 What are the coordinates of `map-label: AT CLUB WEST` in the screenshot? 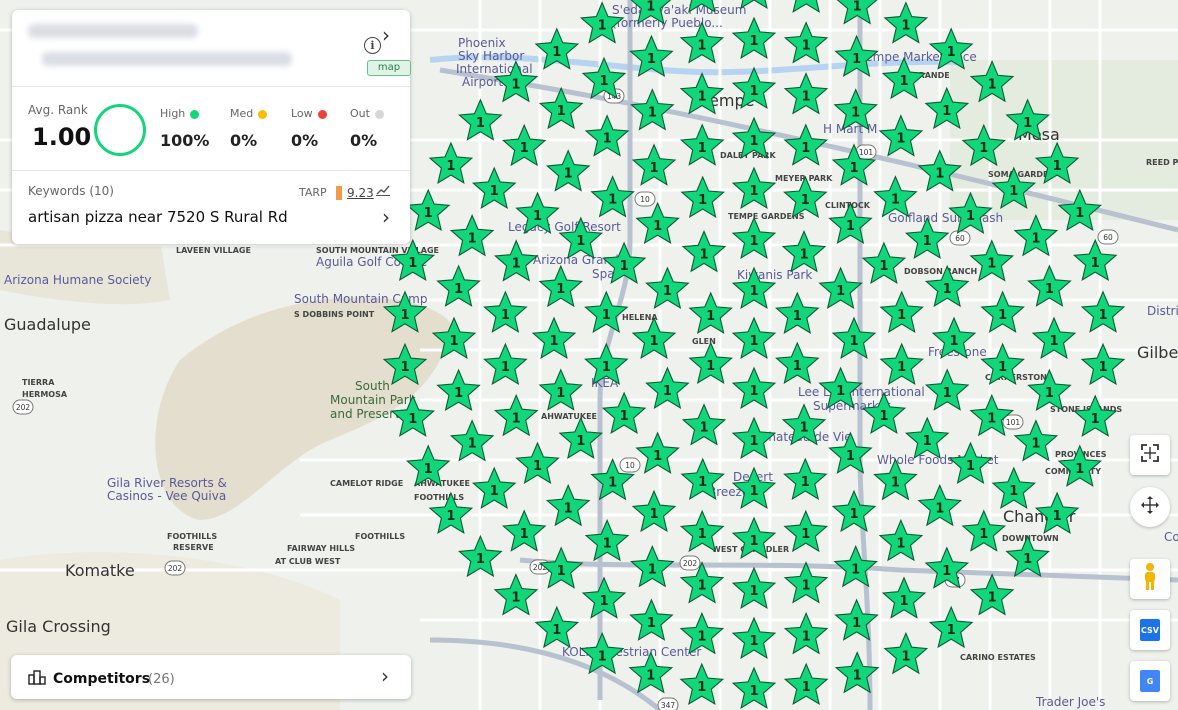 It's located at (308, 561).